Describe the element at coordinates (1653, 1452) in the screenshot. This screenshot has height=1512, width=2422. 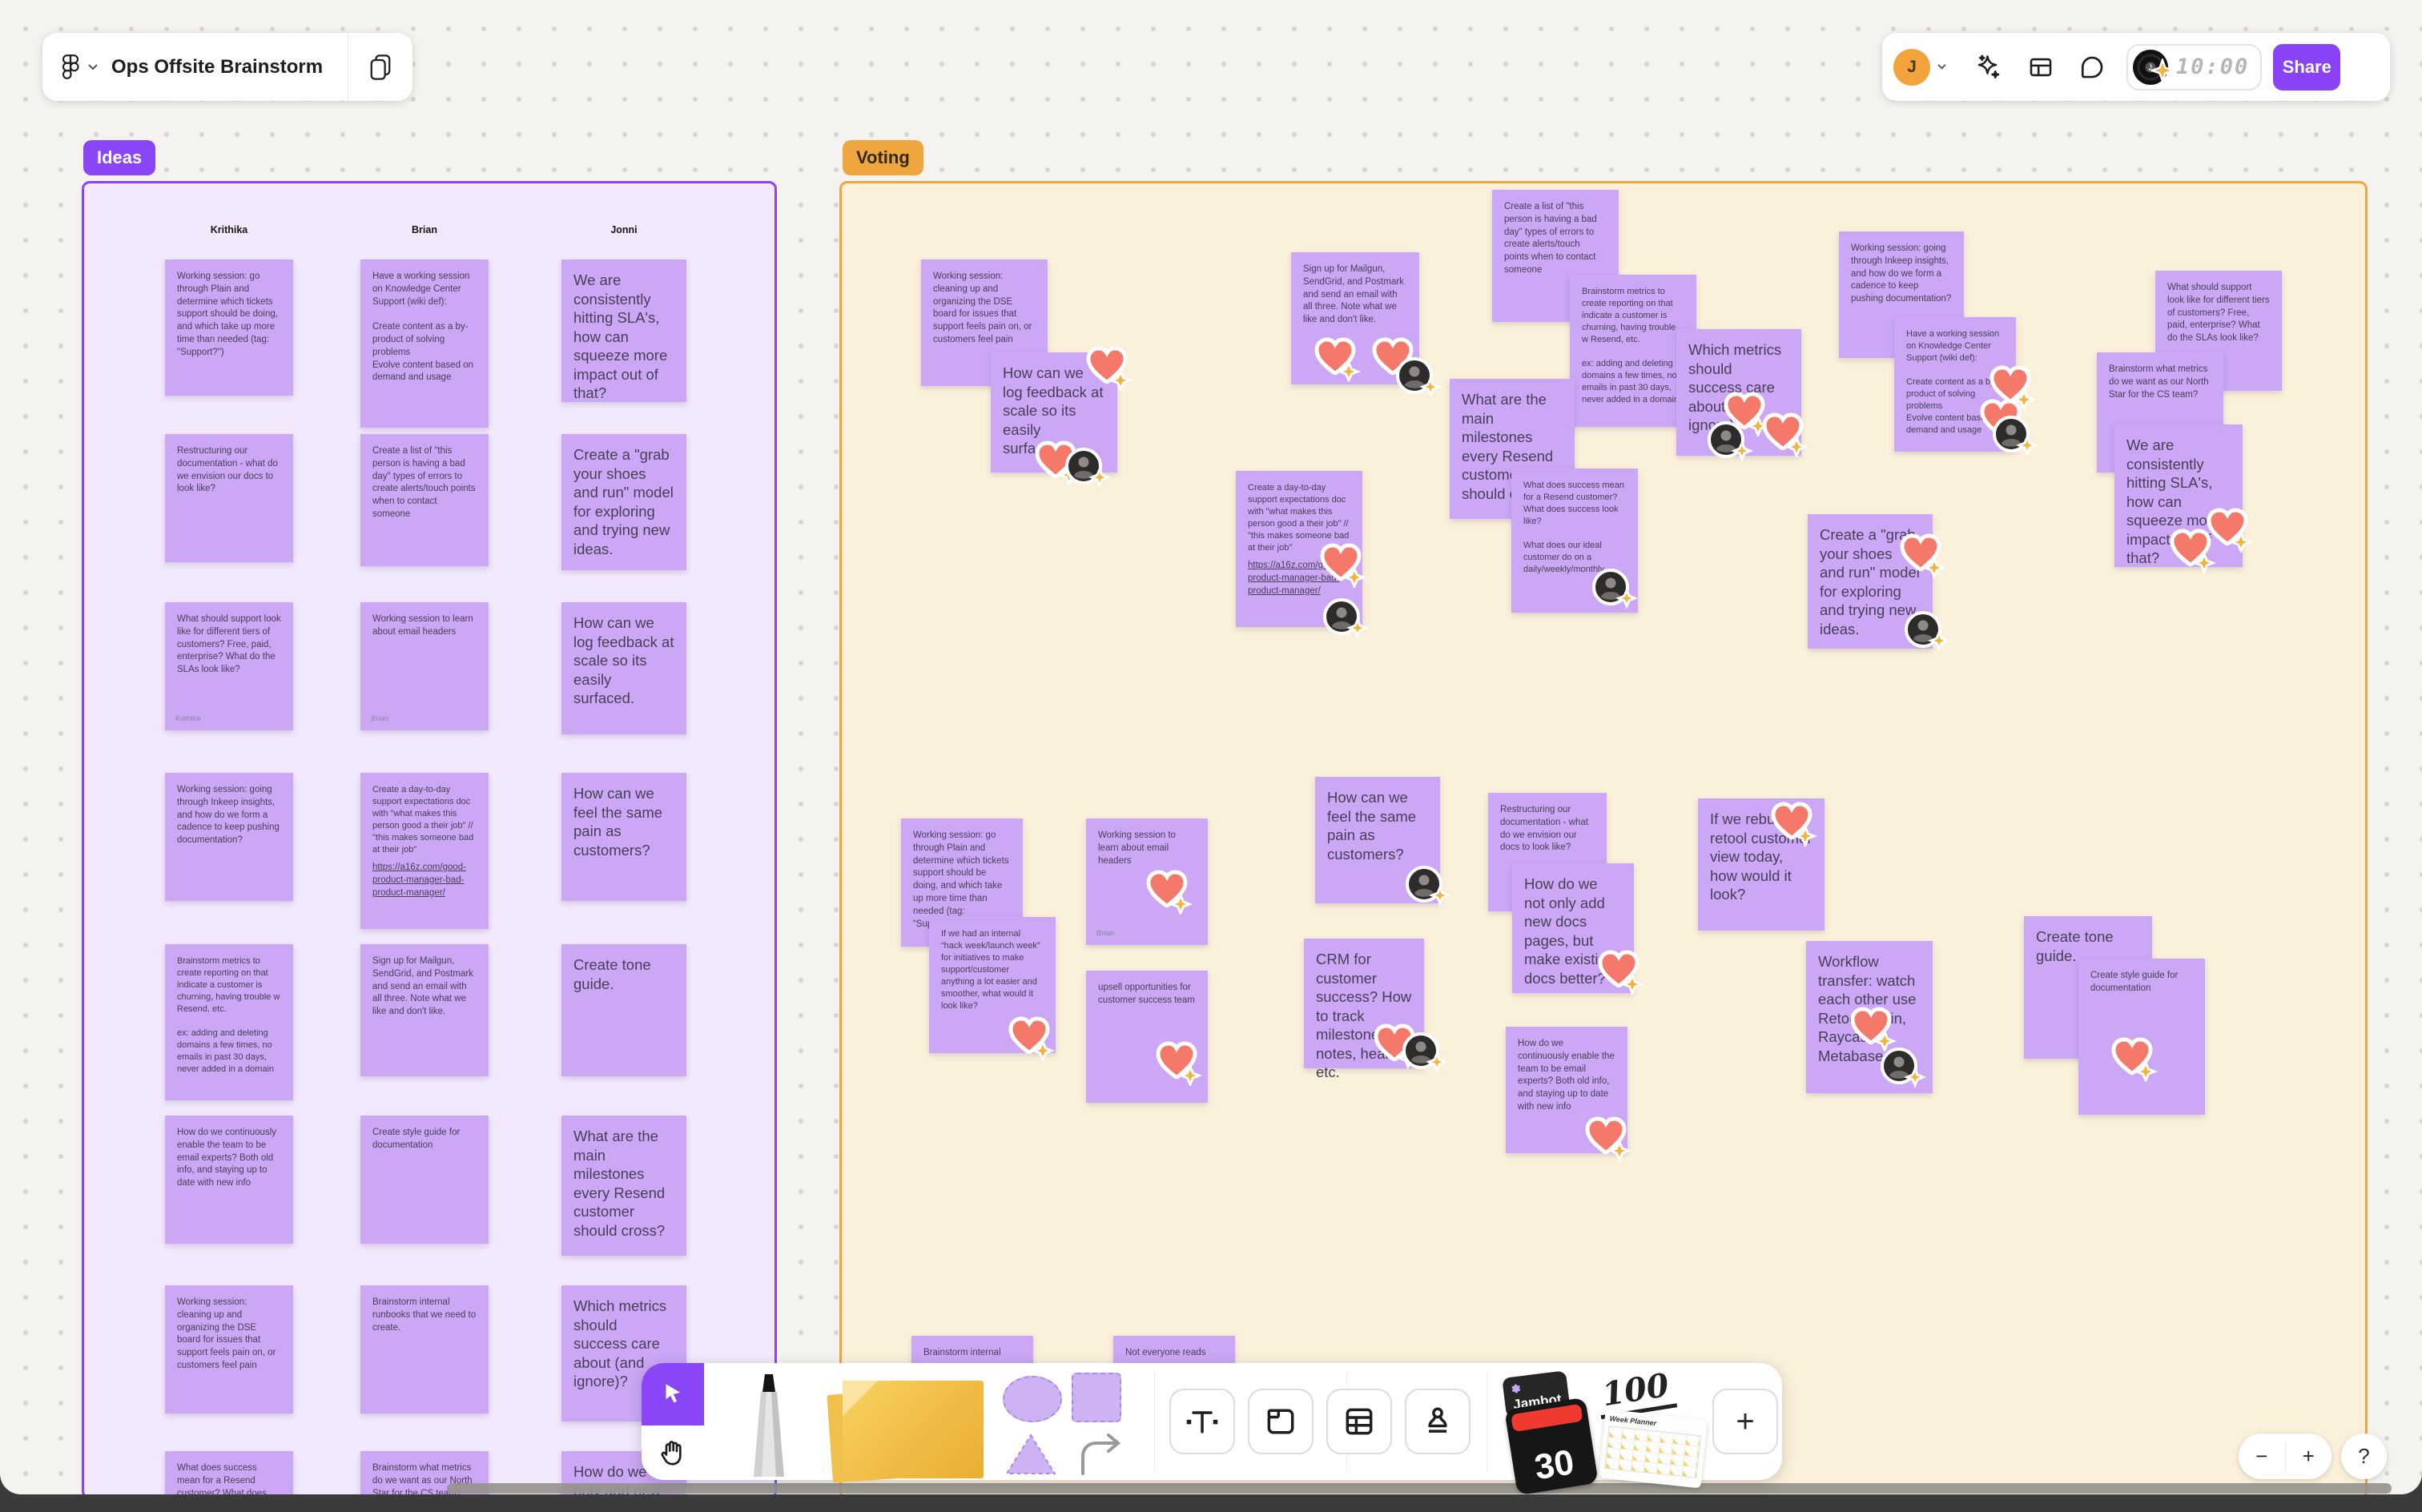
I see `planner-grid` at that location.